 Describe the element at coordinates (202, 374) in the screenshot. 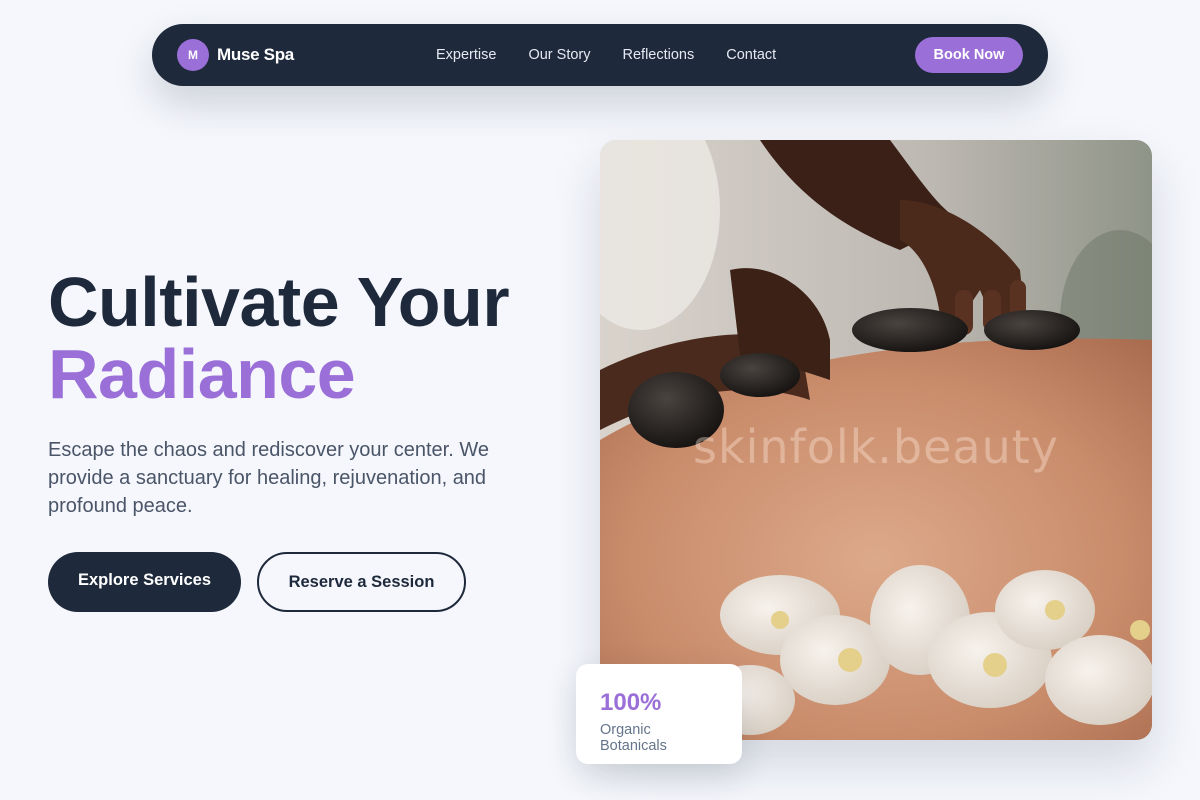

I see `headline-line-2: Radiance` at that location.